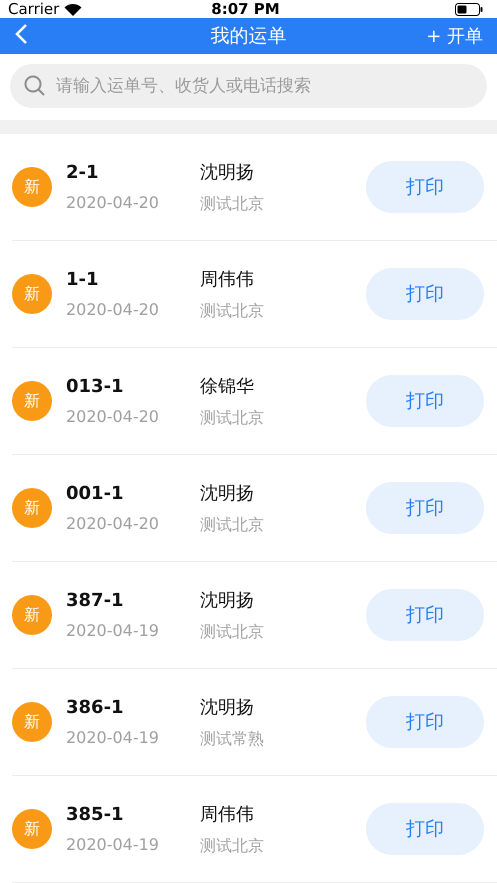  I want to click on order-number: 386-1, so click(95, 707).